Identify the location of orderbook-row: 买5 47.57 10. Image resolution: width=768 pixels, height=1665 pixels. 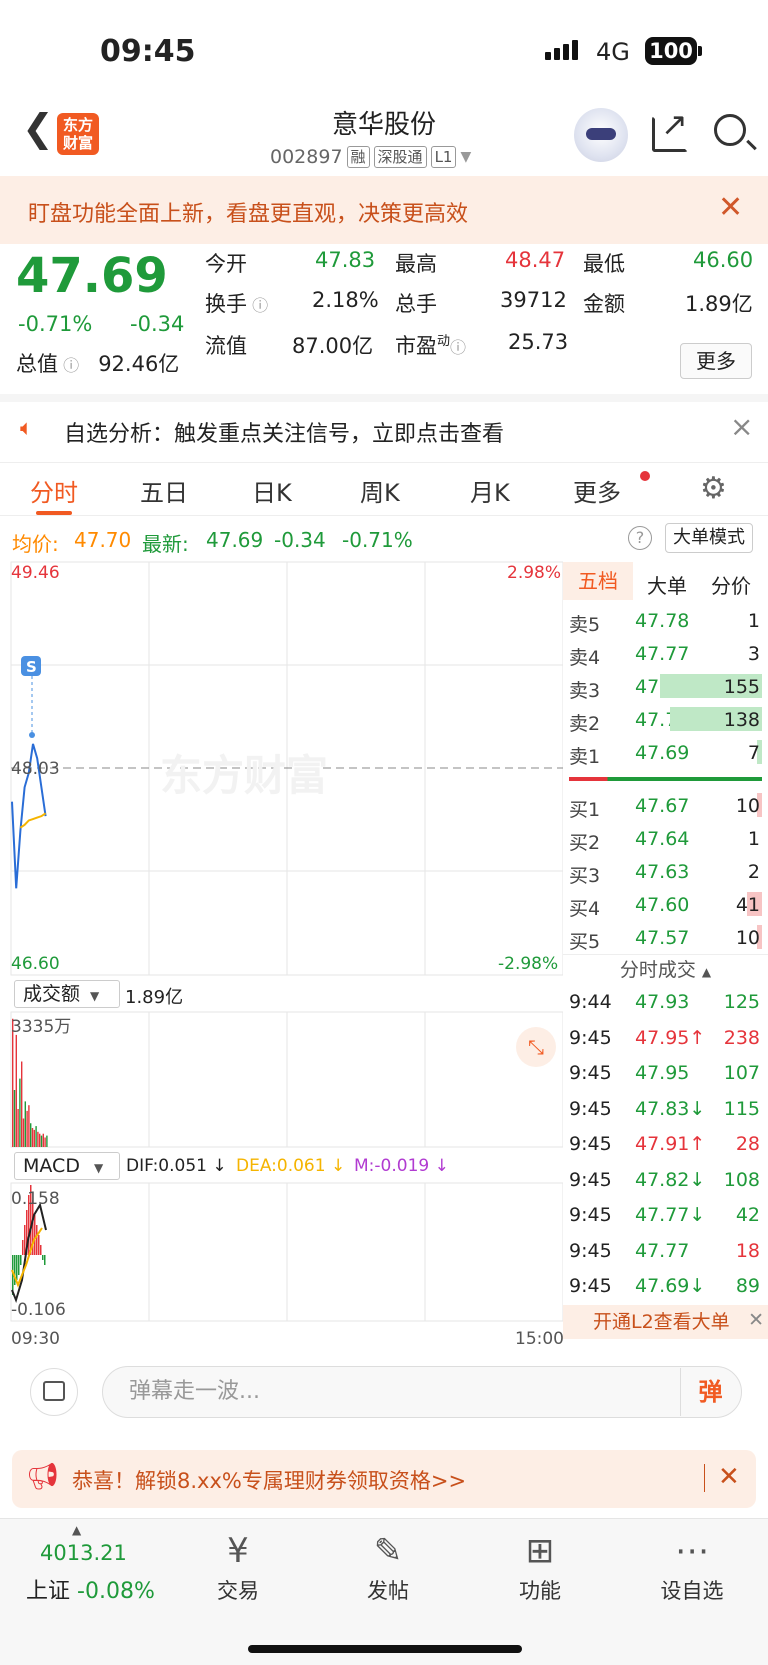
(665, 937).